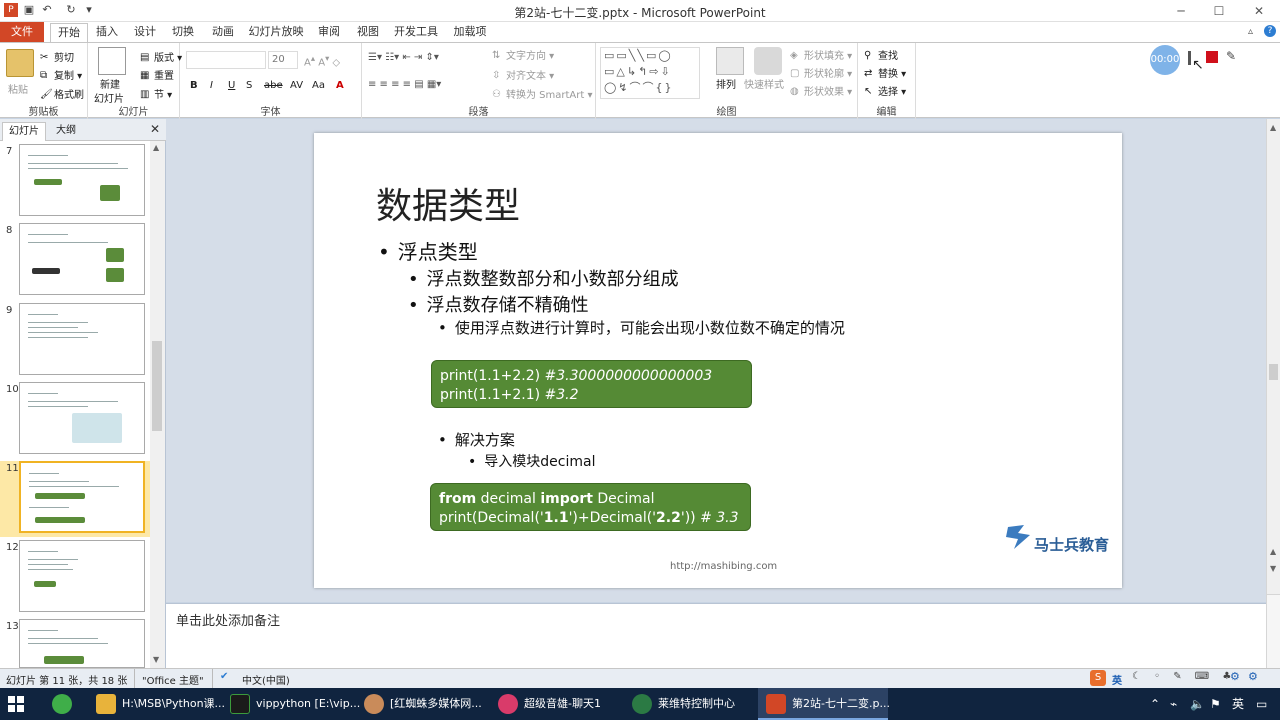 This screenshot has height=720, width=1280. Describe the element at coordinates (821, 72) in the screenshot. I see `shape-outline-button: ▢ 形状轮廓 ▾` at that location.